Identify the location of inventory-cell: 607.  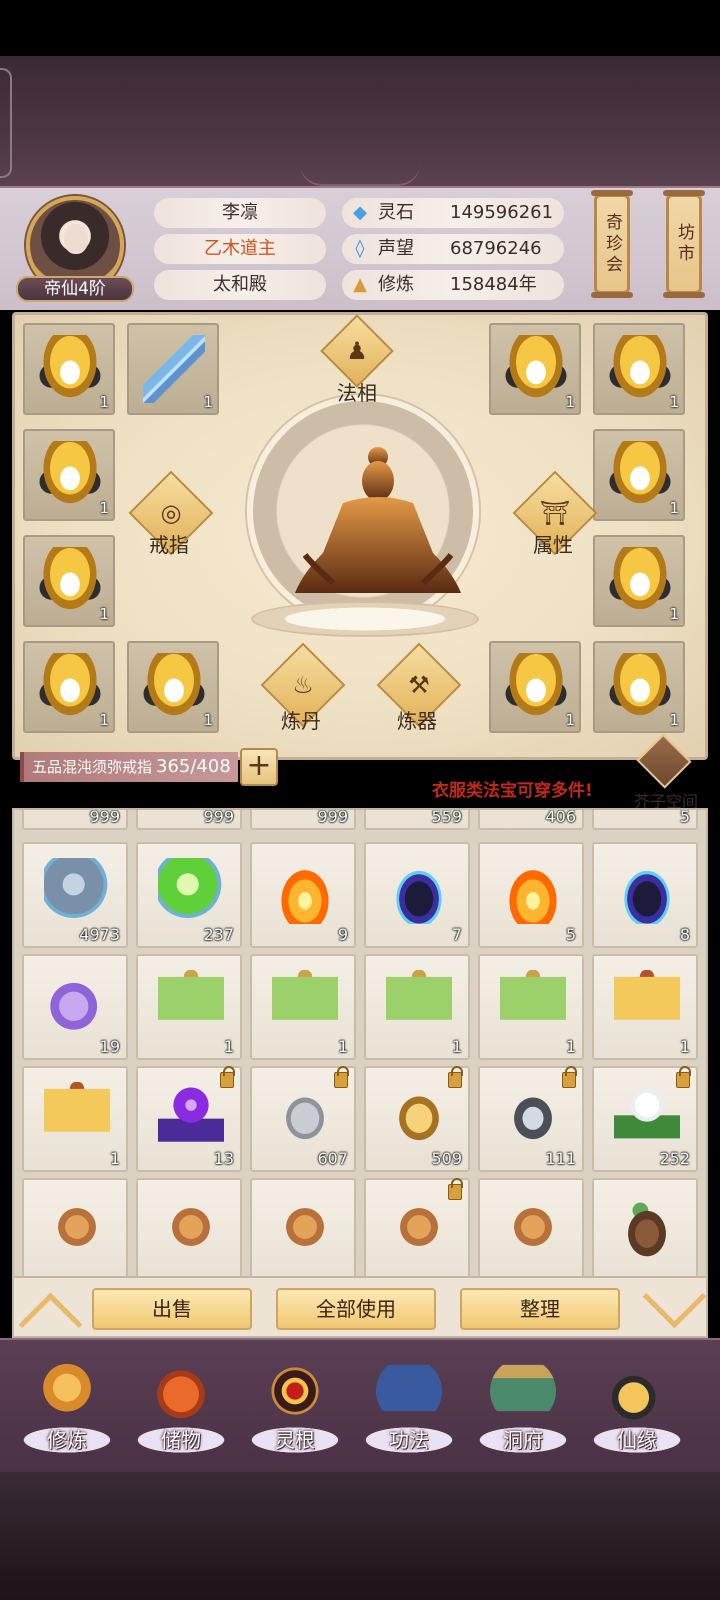
(303, 1119).